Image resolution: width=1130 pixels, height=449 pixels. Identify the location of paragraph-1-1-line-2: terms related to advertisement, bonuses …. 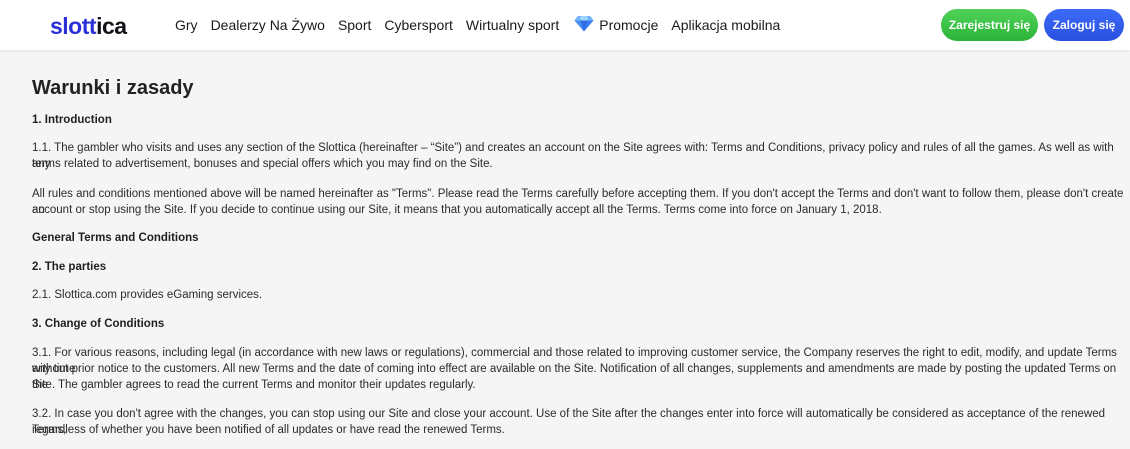
(262, 164).